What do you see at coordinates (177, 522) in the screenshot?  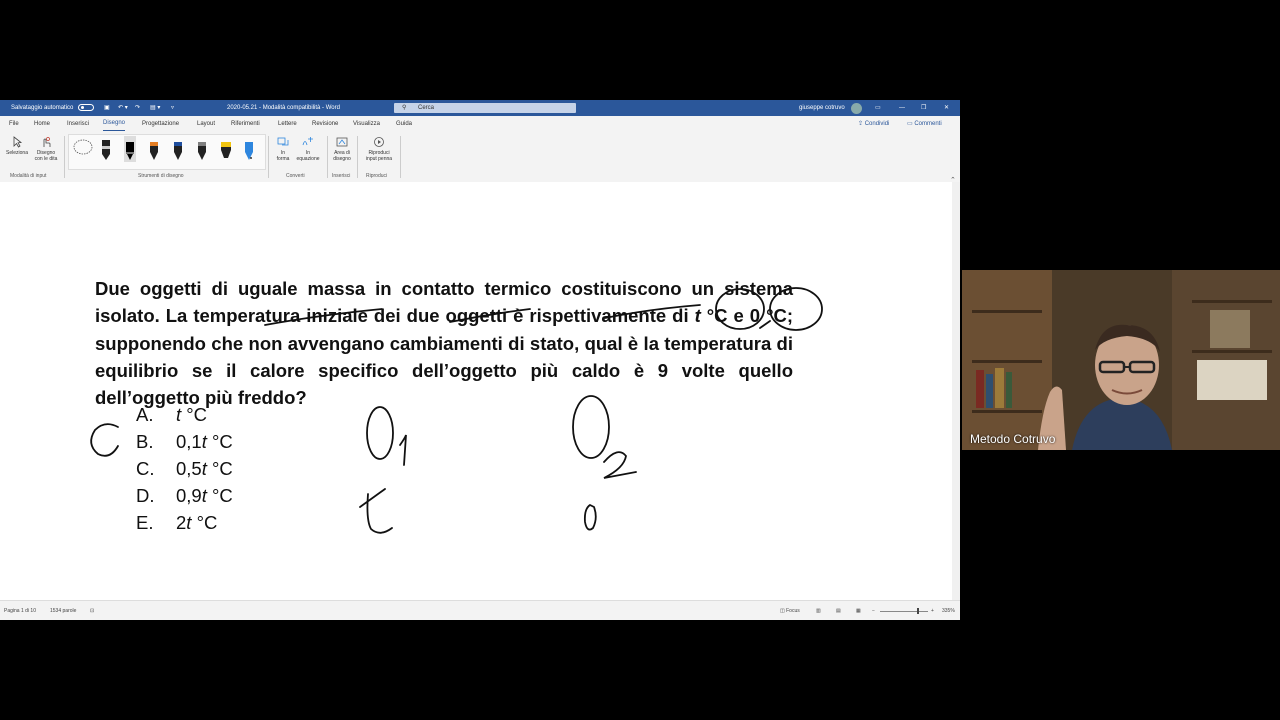 I see `answer-option-e: E. 2t °C` at bounding box center [177, 522].